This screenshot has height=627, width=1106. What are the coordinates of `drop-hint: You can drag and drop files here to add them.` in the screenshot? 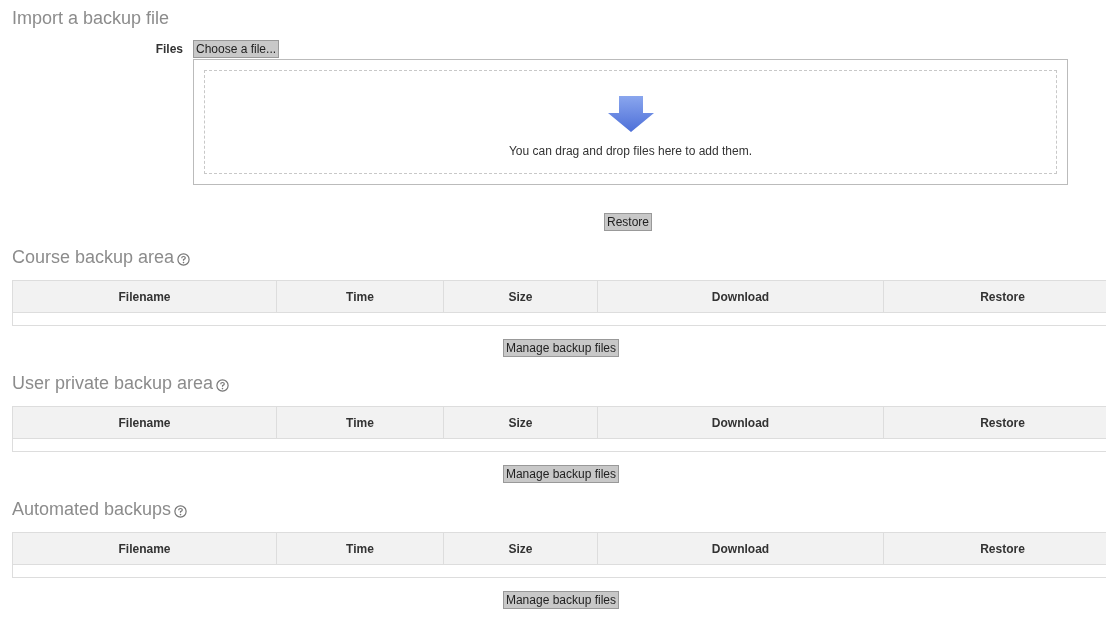 It's located at (630, 151).